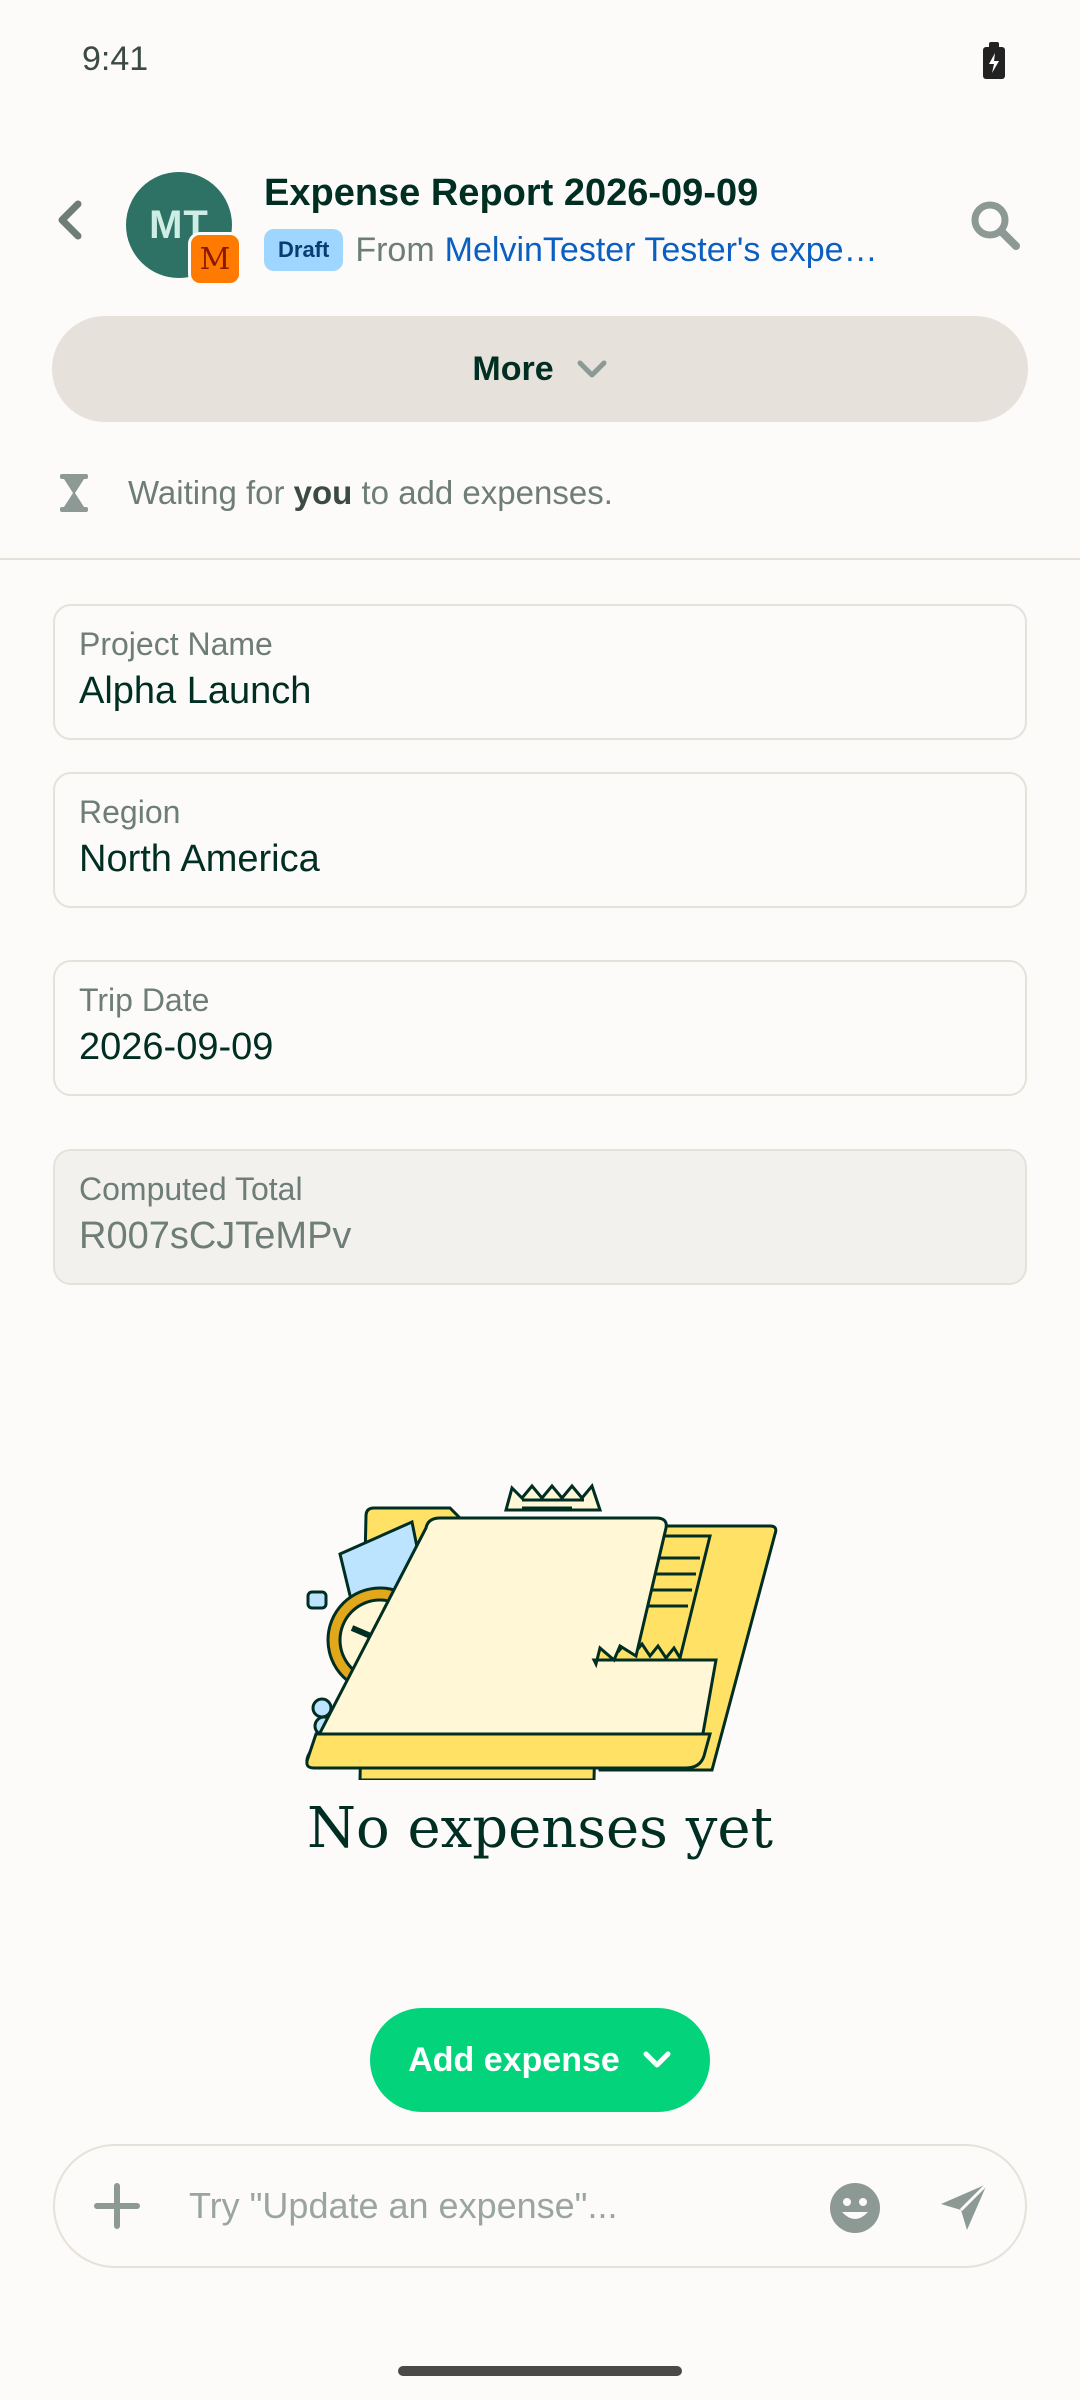  I want to click on field-computed-total: Computed Total R007sCJTeMPv, so click(540, 1217).